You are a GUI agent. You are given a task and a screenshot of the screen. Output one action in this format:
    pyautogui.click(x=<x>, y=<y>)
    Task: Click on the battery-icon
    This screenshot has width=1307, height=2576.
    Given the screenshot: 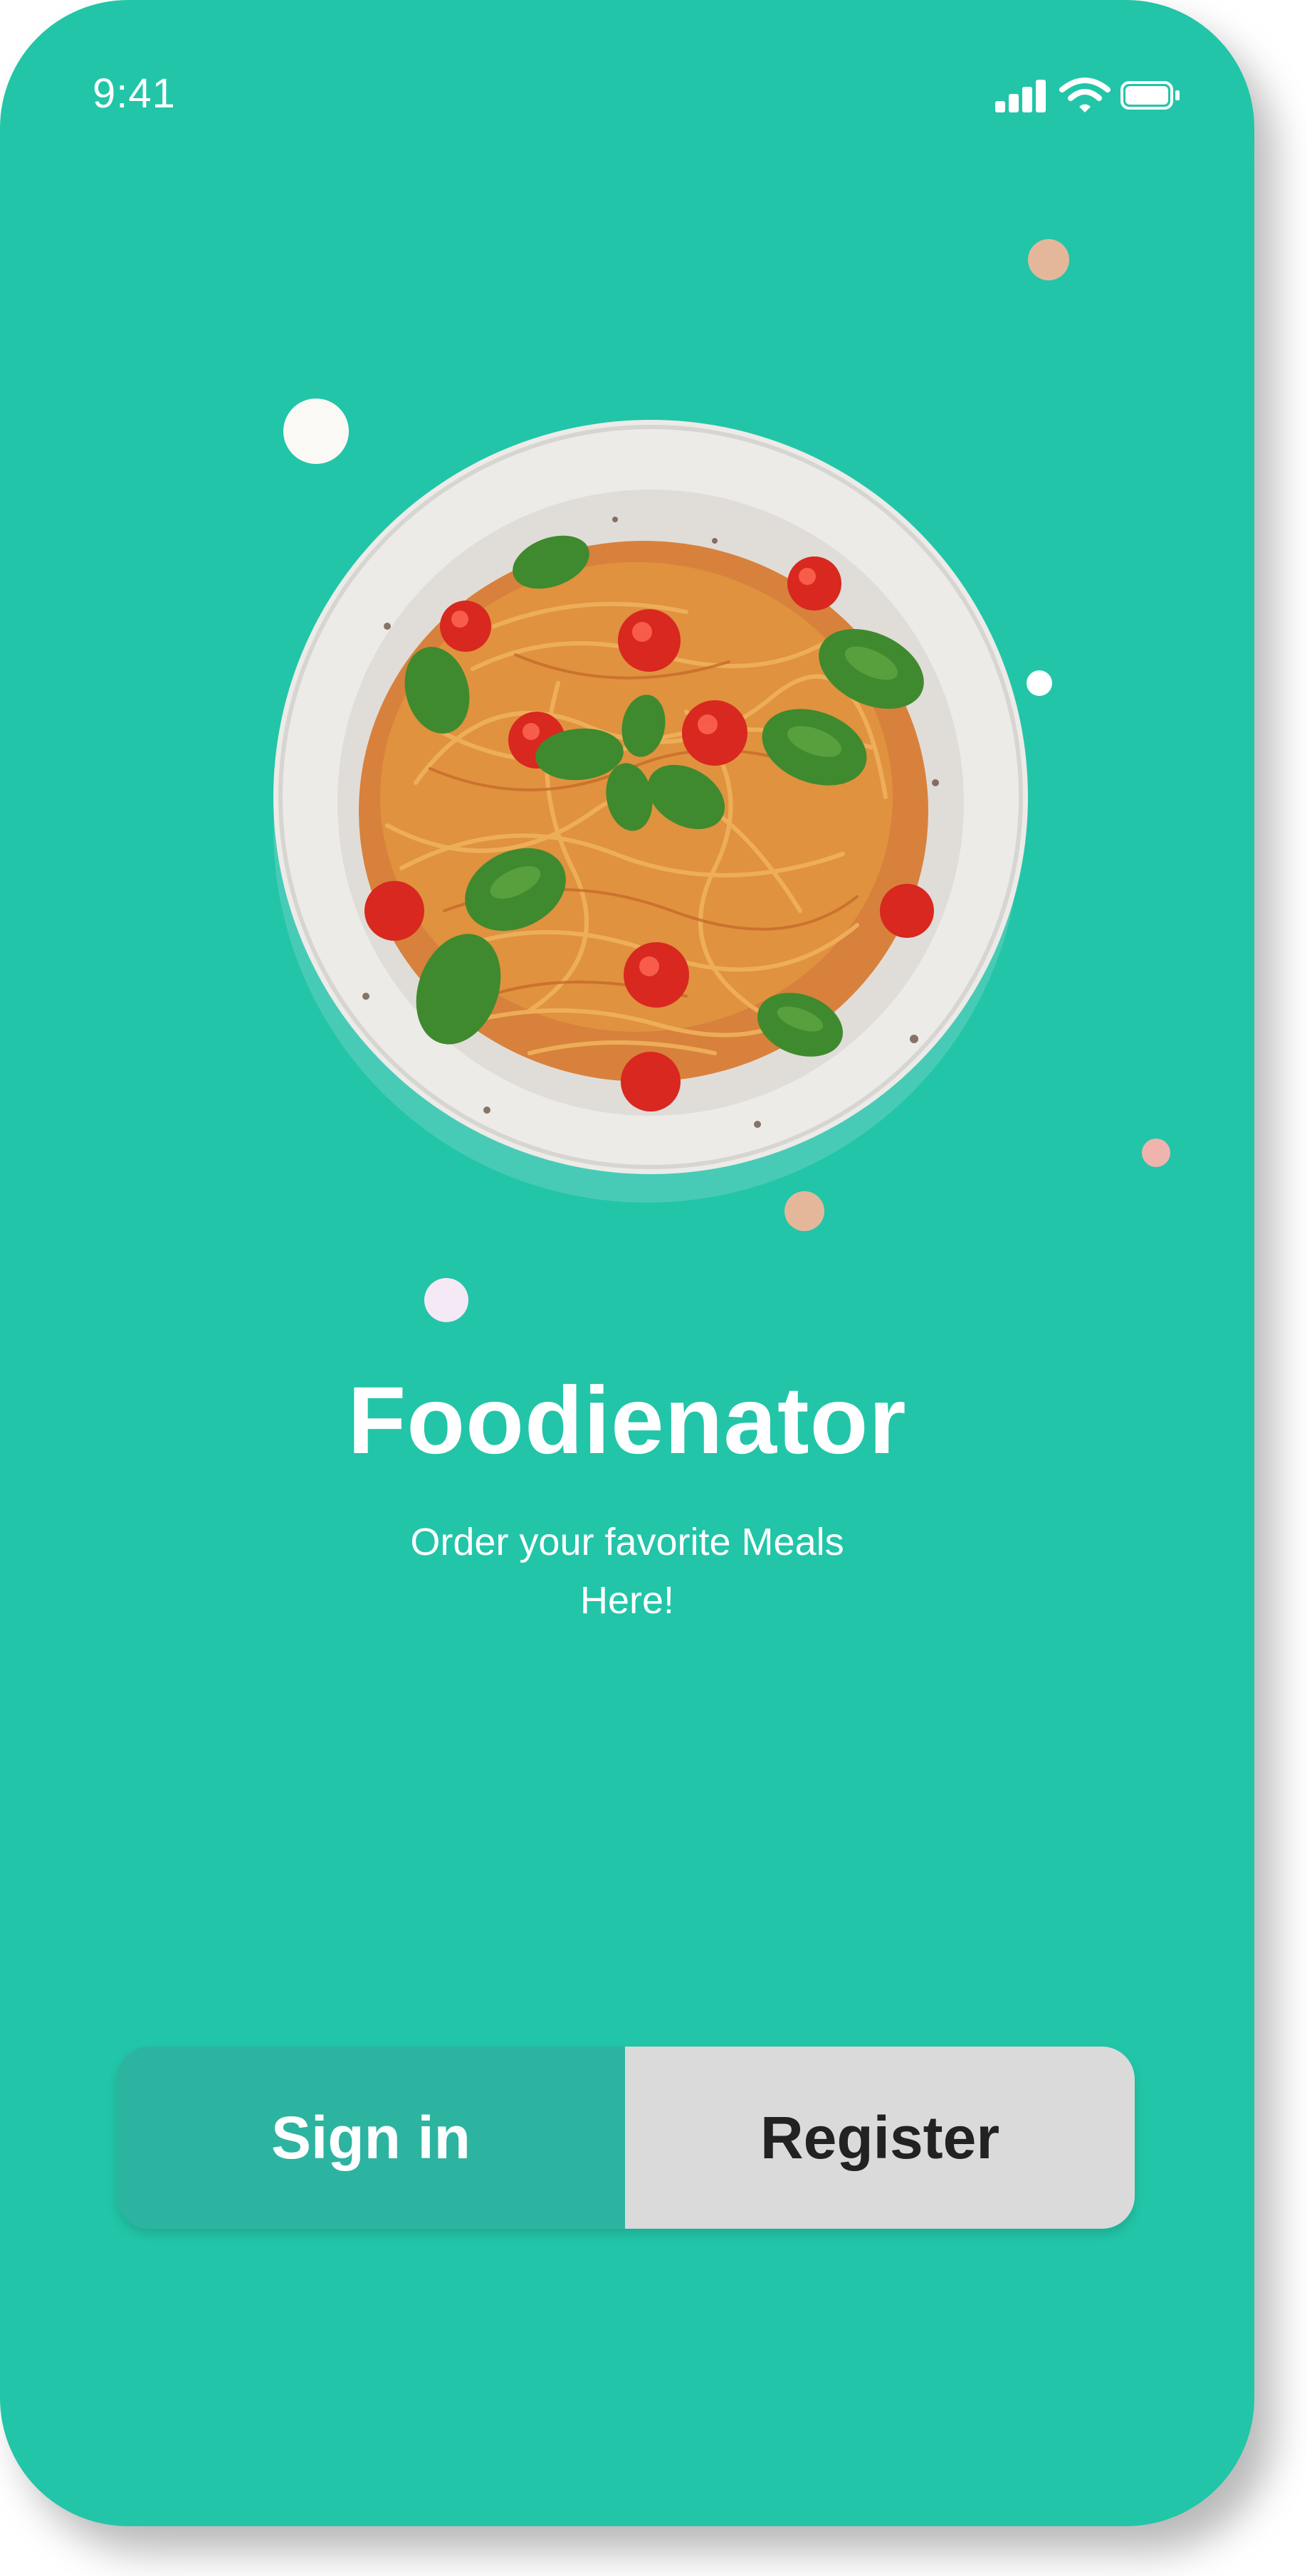 What is the action you would take?
    pyautogui.click(x=1150, y=95)
    